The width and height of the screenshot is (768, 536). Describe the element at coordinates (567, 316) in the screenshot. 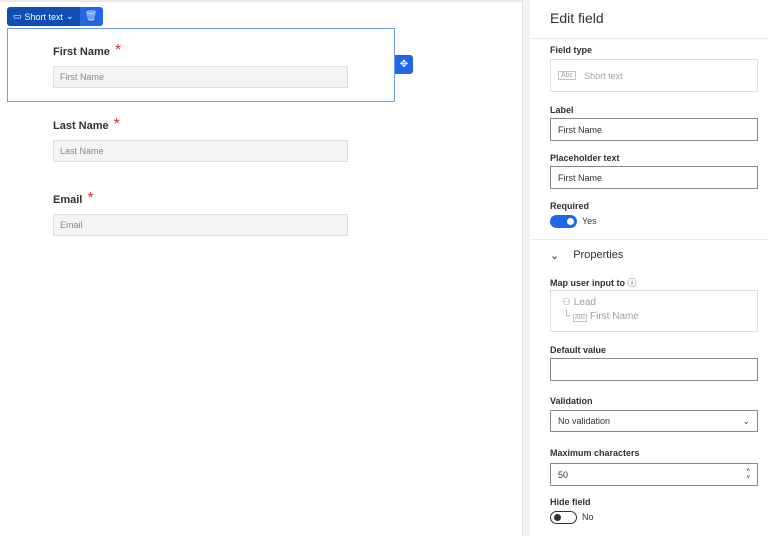

I see `tree-branch-icon: └` at that location.